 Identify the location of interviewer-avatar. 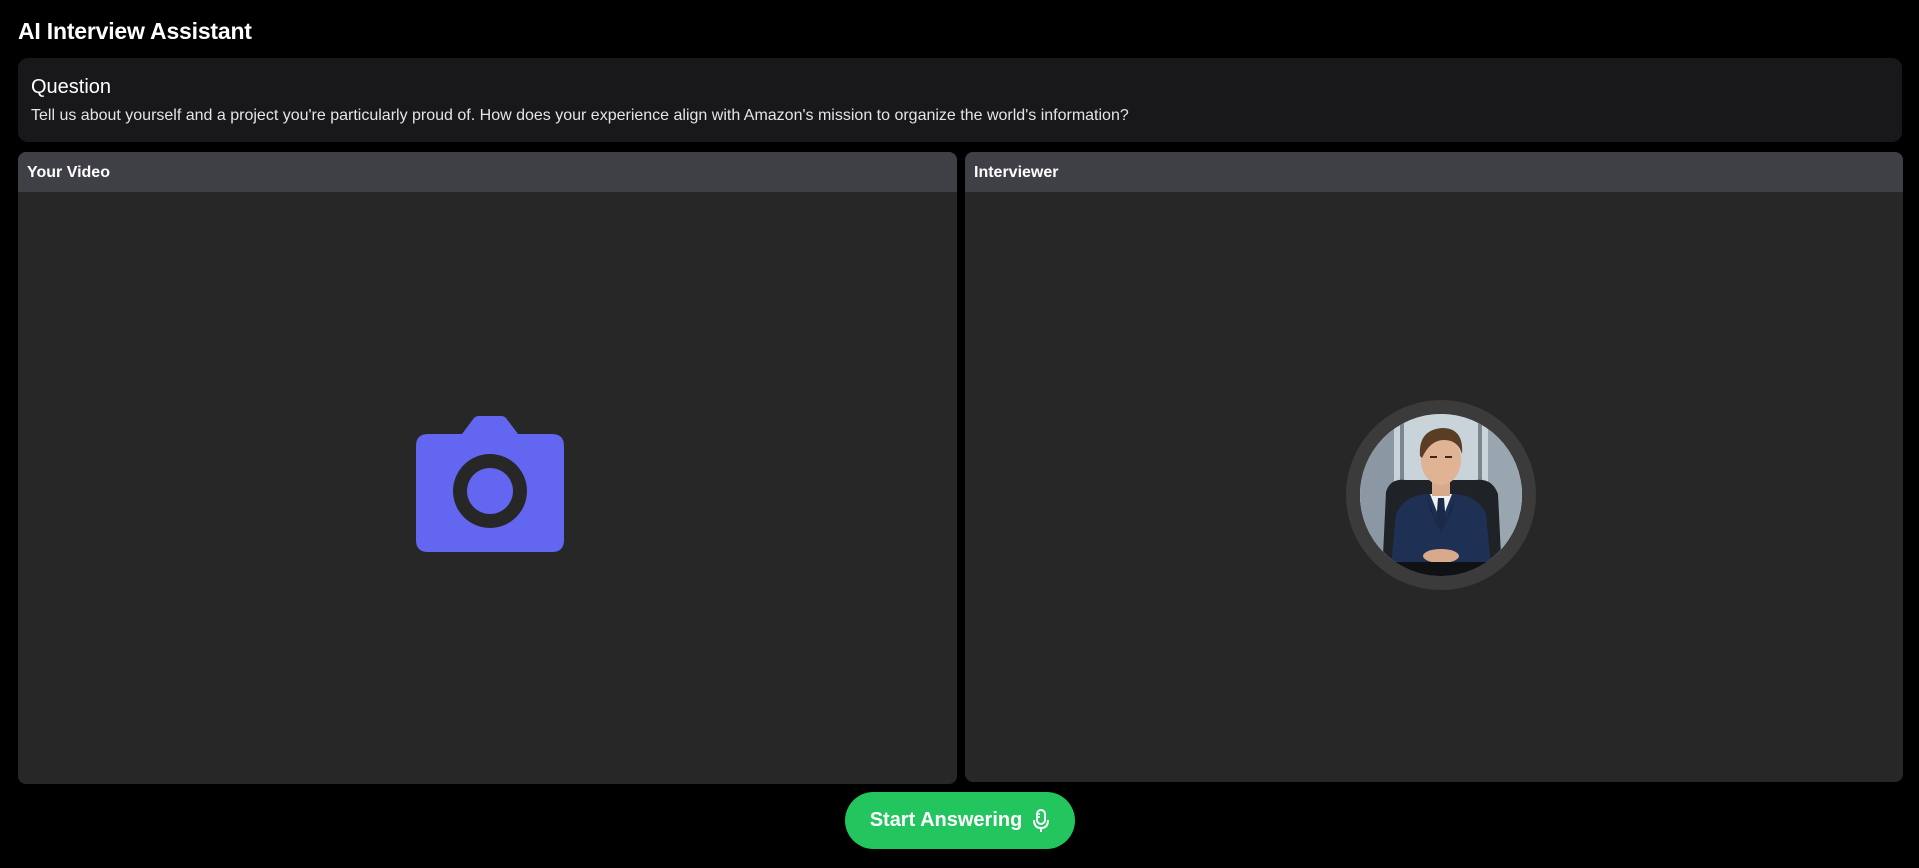
(1441, 495).